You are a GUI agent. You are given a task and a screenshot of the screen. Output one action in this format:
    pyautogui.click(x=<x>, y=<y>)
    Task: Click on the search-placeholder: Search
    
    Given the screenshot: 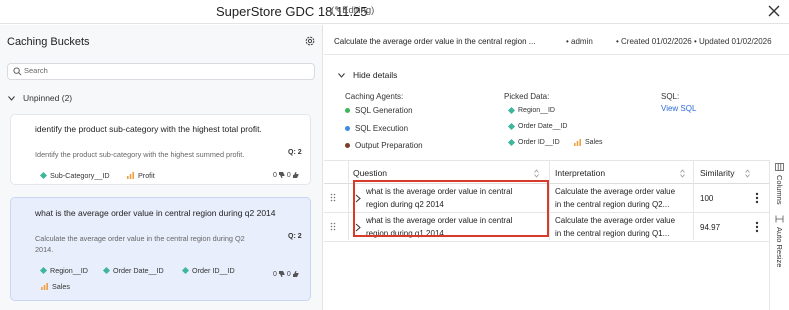 What is the action you would take?
    pyautogui.click(x=36, y=70)
    